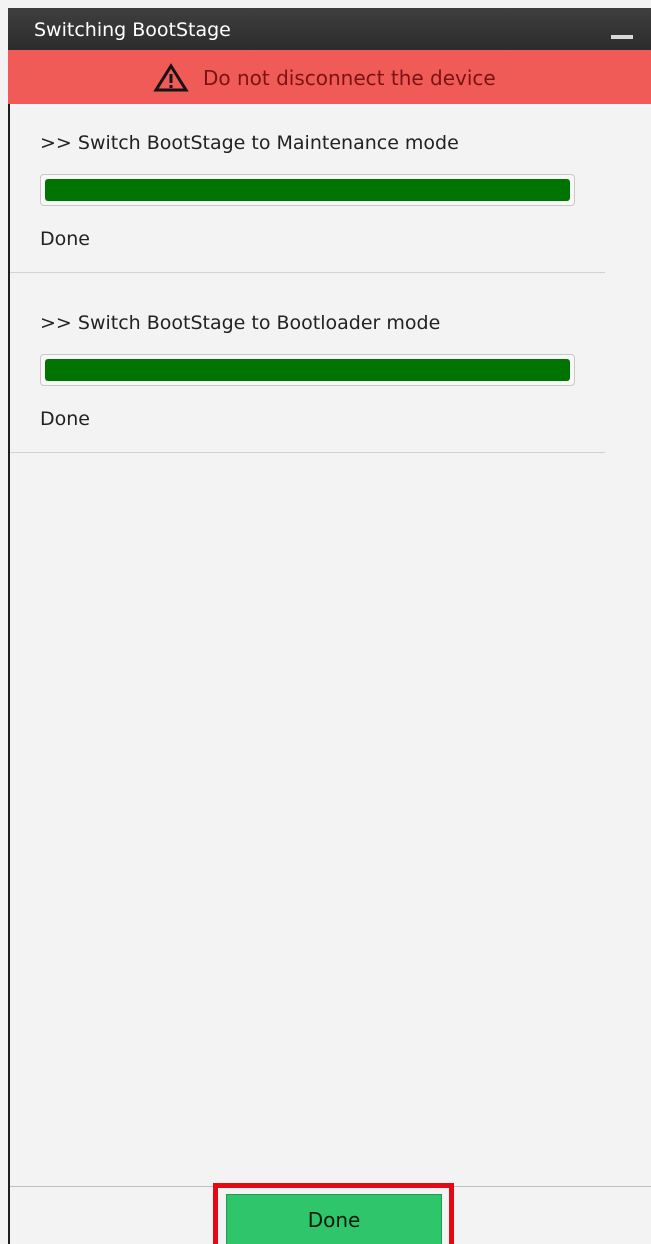 This screenshot has width=651, height=1244. Describe the element at coordinates (329, 29) in the screenshot. I see `title-bar: Switching BootStage` at that location.